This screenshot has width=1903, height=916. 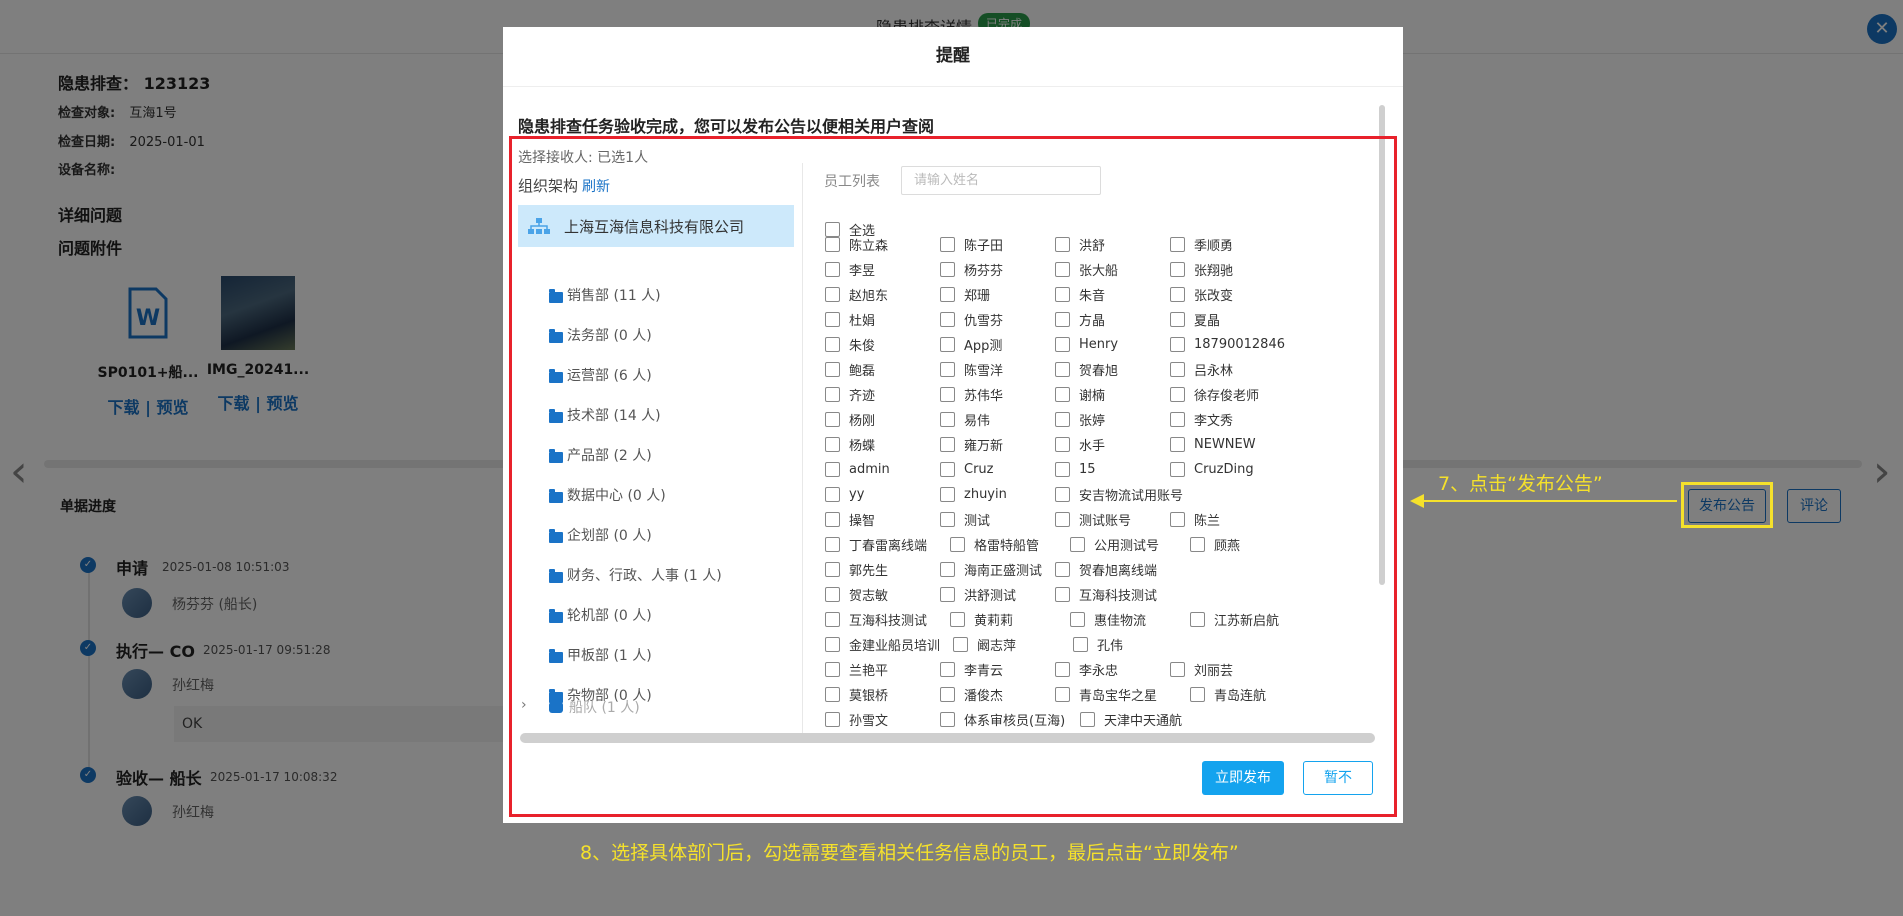 What do you see at coordinates (1417, 501) in the screenshot?
I see `arrow-left-icon` at bounding box center [1417, 501].